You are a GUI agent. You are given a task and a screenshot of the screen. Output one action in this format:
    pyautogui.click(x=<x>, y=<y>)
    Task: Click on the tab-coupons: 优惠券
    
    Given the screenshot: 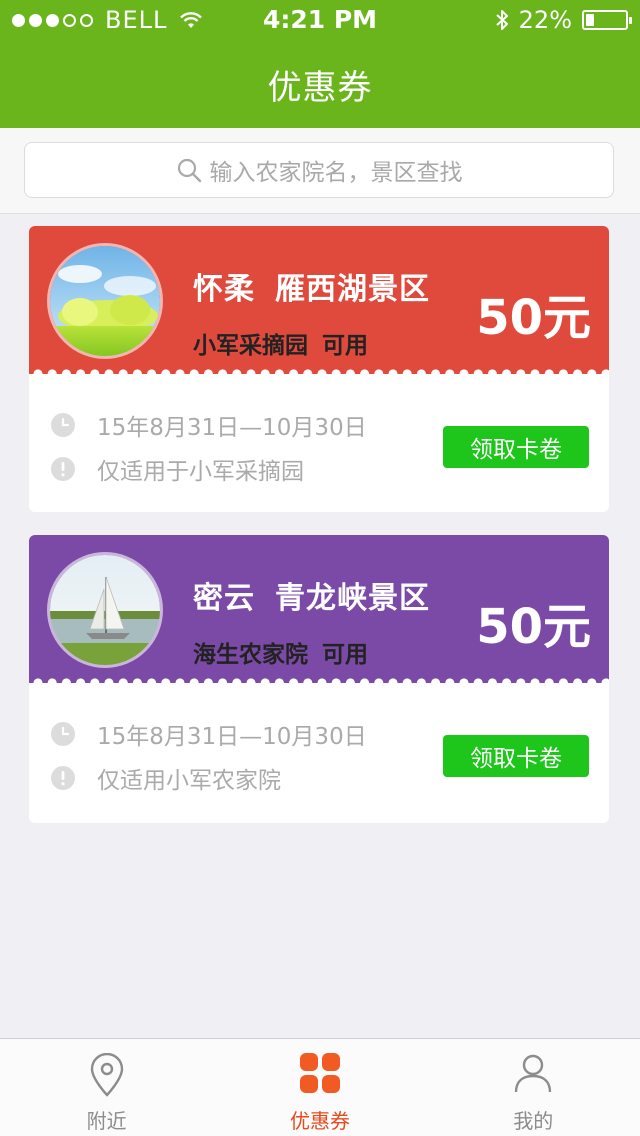 What is the action you would take?
    pyautogui.click(x=319, y=1087)
    